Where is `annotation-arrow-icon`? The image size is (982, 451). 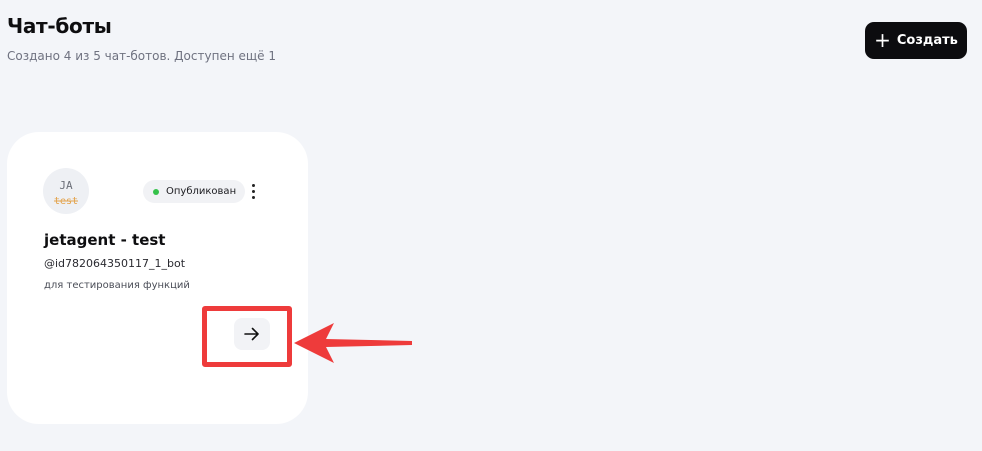
annotation-arrow-icon is located at coordinates (353, 343).